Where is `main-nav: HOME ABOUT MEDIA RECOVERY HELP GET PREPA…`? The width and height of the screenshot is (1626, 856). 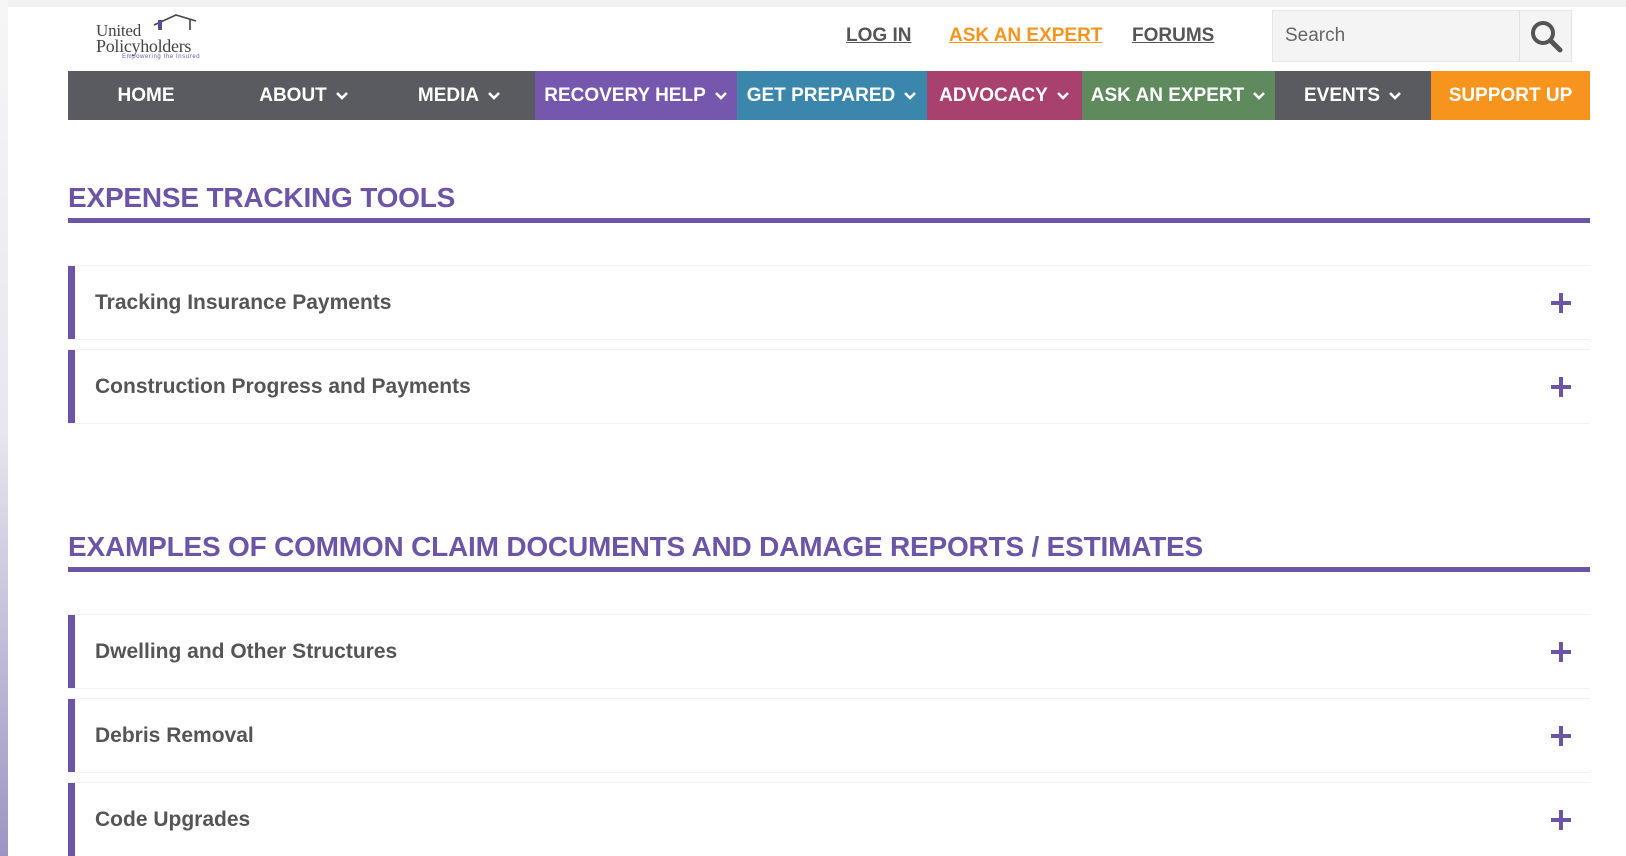
main-nav: HOME ABOUT MEDIA RECOVERY HELP GET PREPA… is located at coordinates (829, 95).